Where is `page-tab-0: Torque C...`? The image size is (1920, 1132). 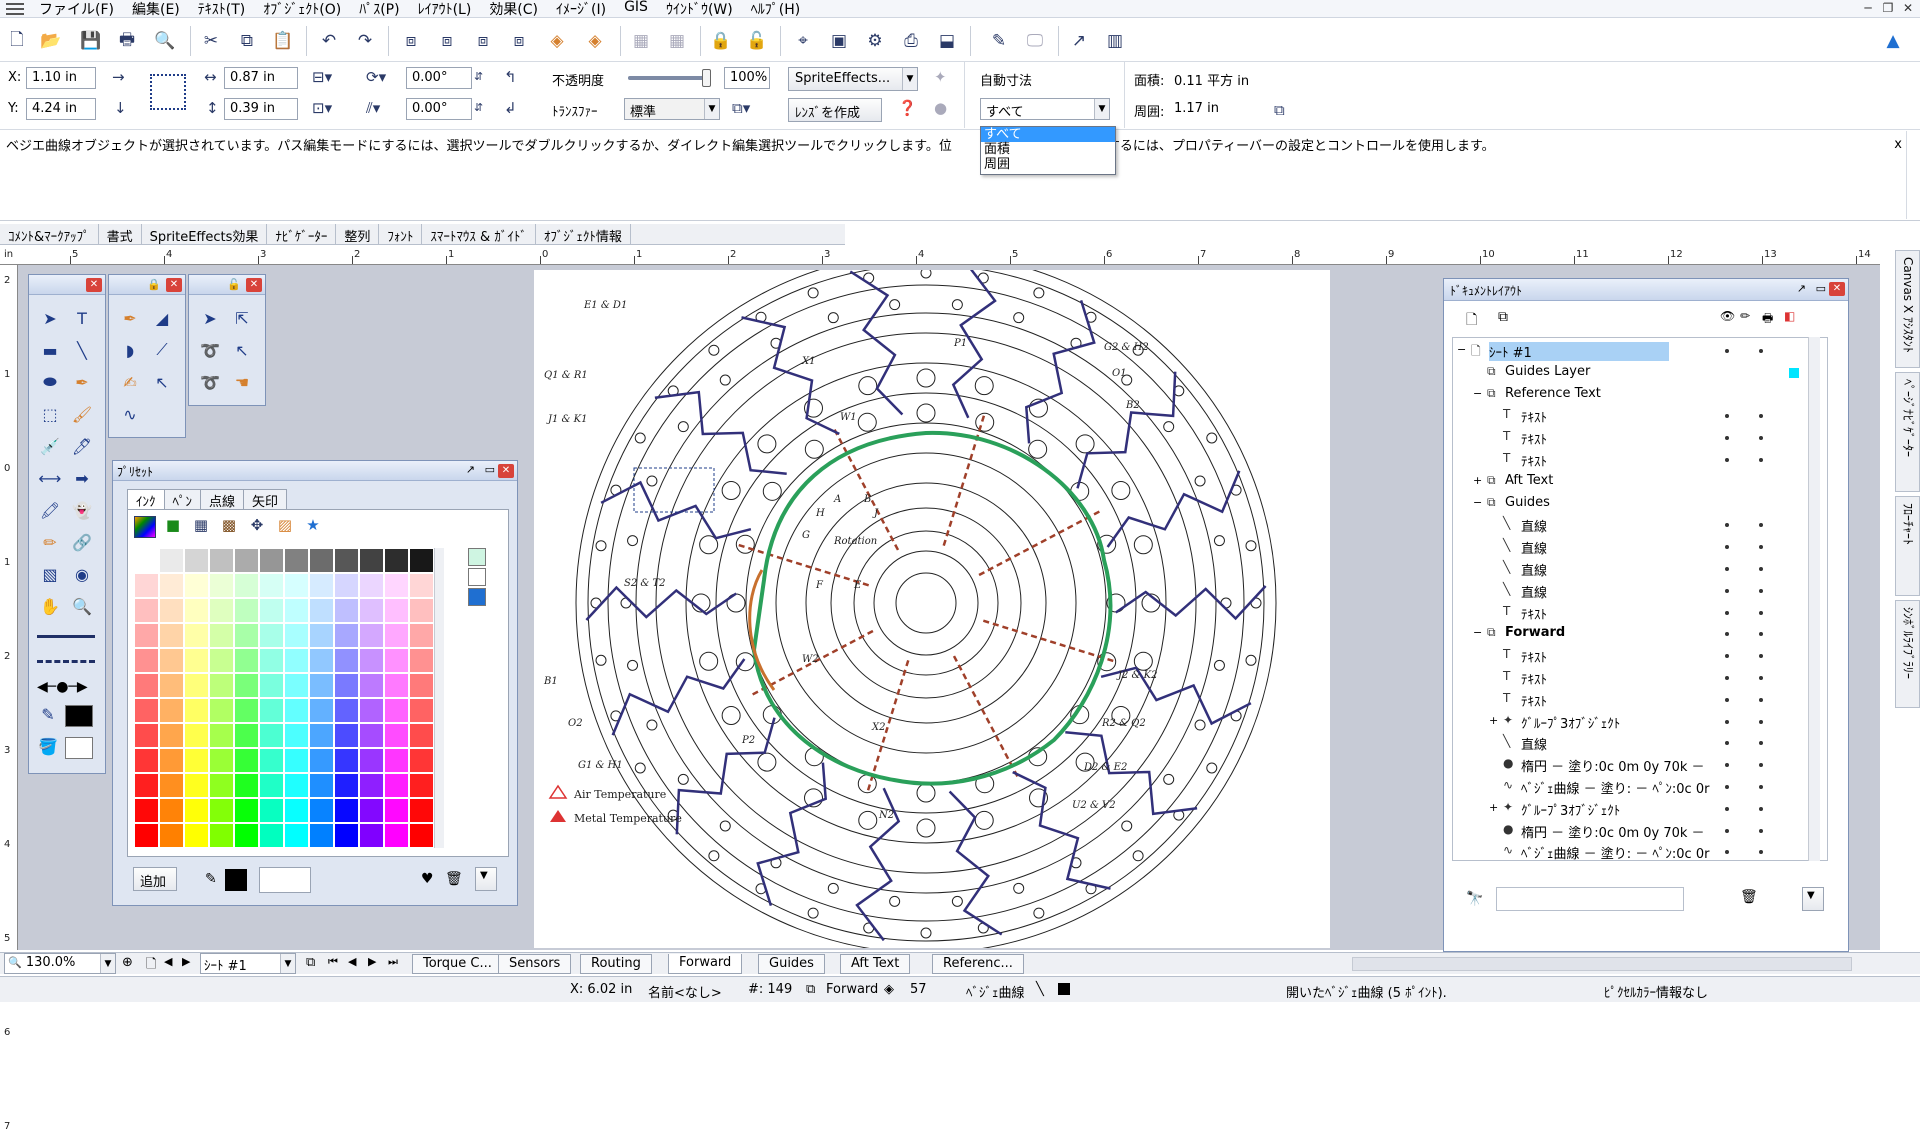 page-tab-0: Torque C... is located at coordinates (457, 964).